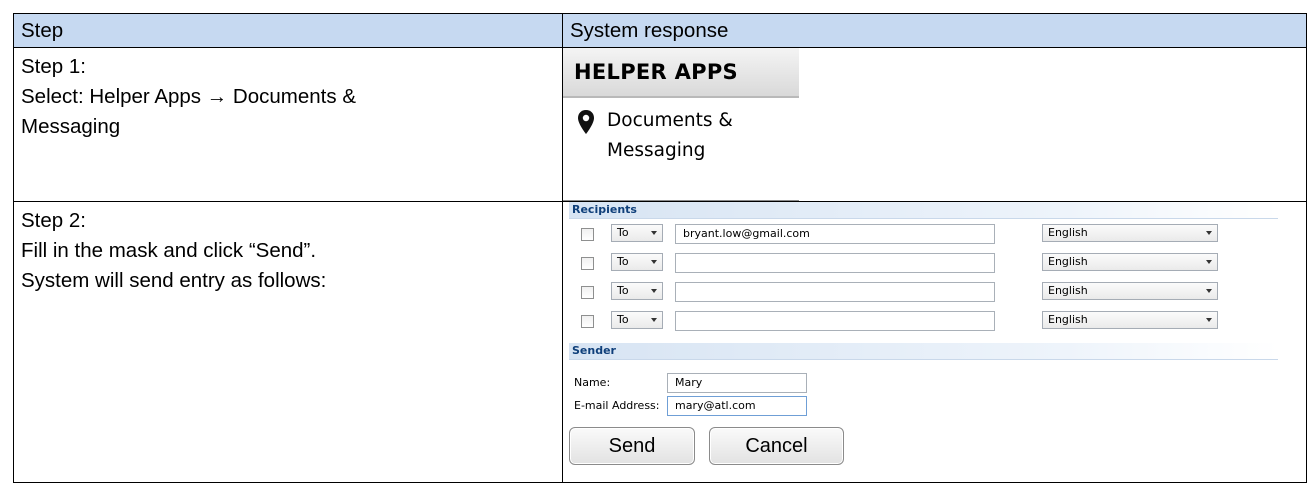 This screenshot has width=1314, height=483. I want to click on table-header-row: Step System response, so click(660, 30).